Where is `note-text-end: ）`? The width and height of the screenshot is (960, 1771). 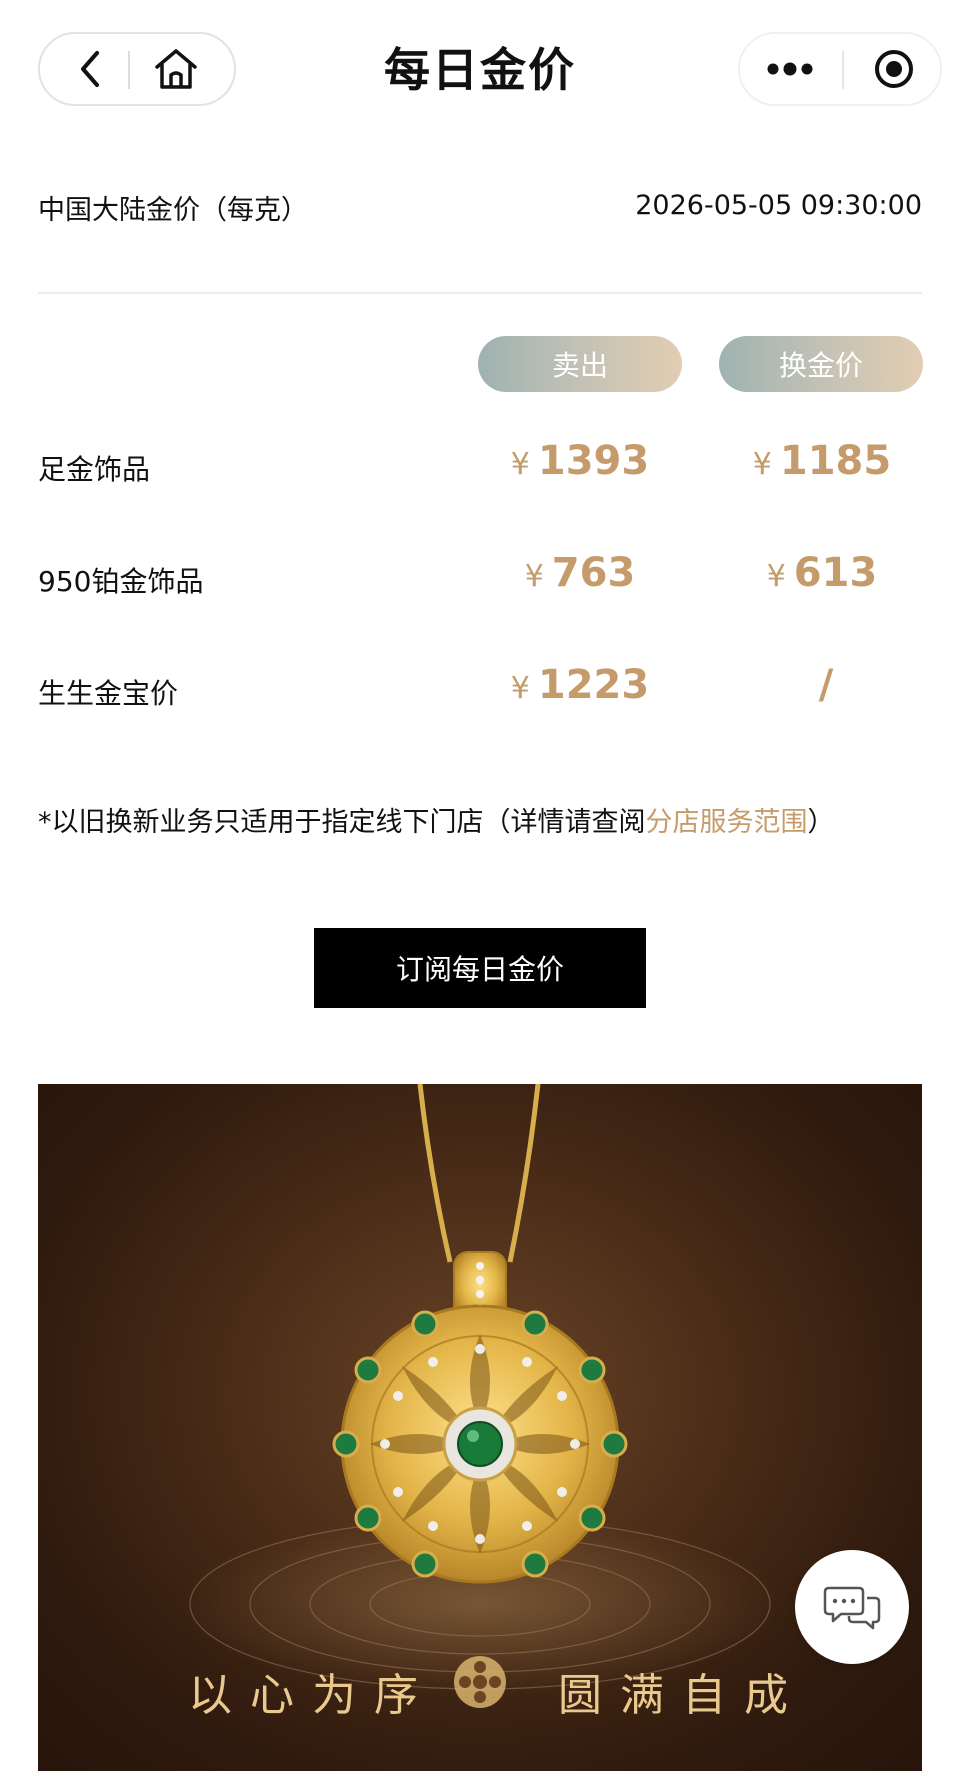
note-text-end: ） is located at coordinates (821, 822).